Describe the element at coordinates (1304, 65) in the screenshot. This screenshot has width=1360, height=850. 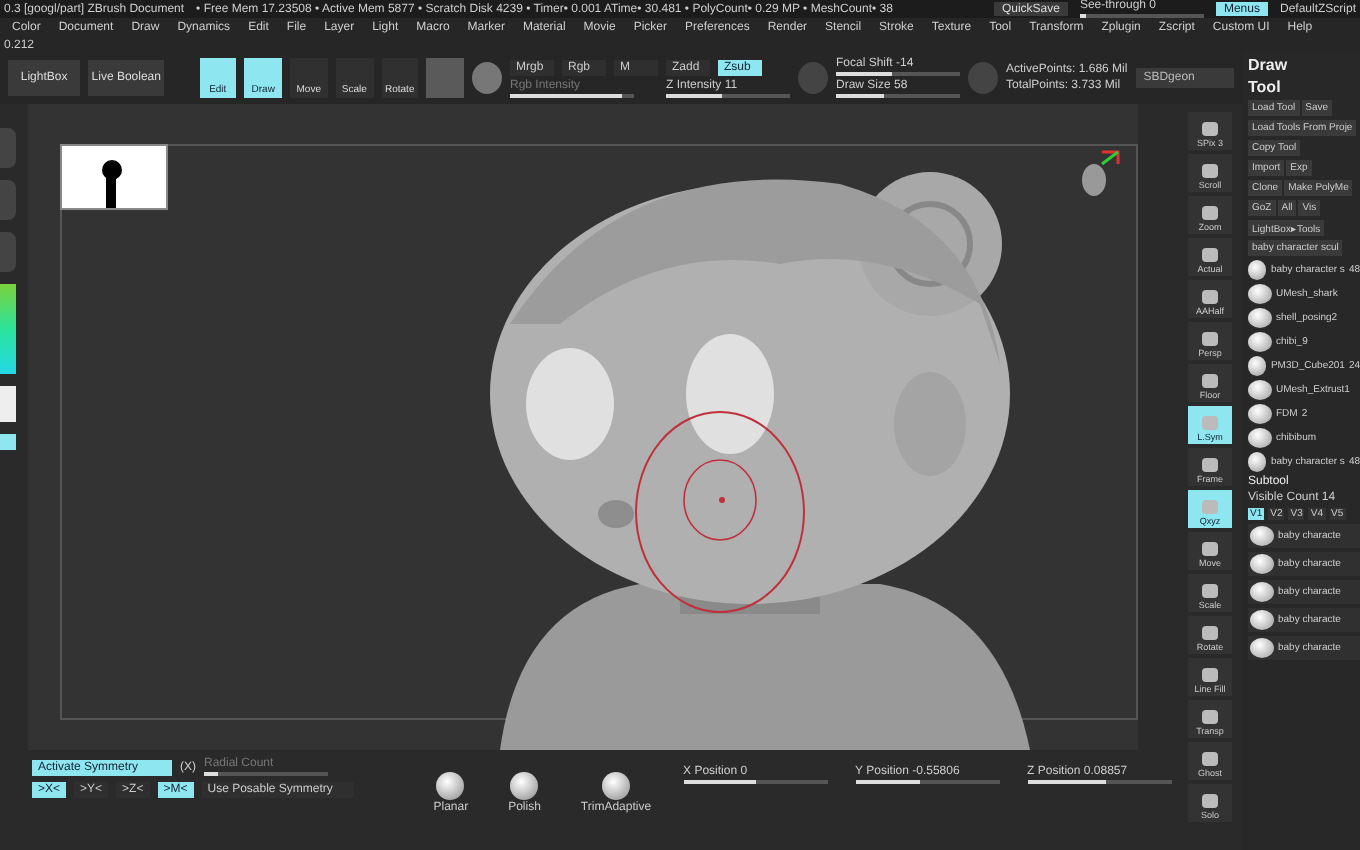
I see `palette-header: Draw` at that location.